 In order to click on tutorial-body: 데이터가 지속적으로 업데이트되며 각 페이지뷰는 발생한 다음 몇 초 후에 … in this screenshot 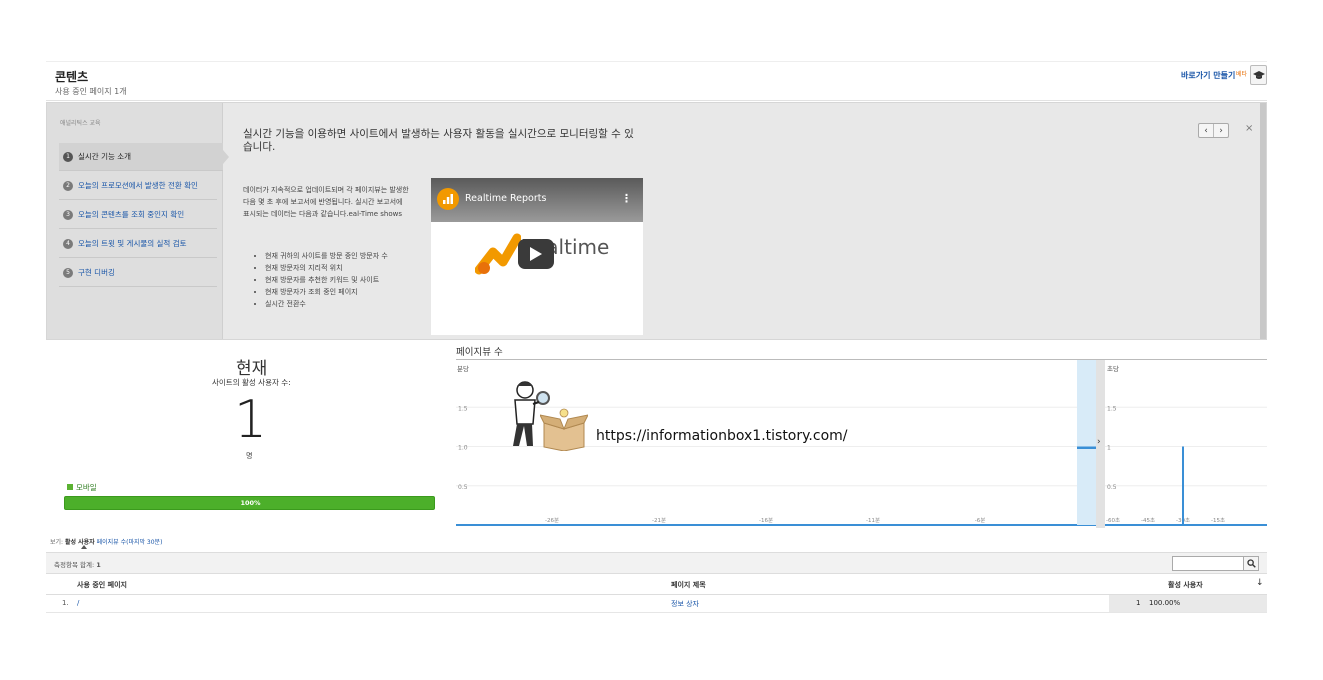, I will do `click(326, 202)`.